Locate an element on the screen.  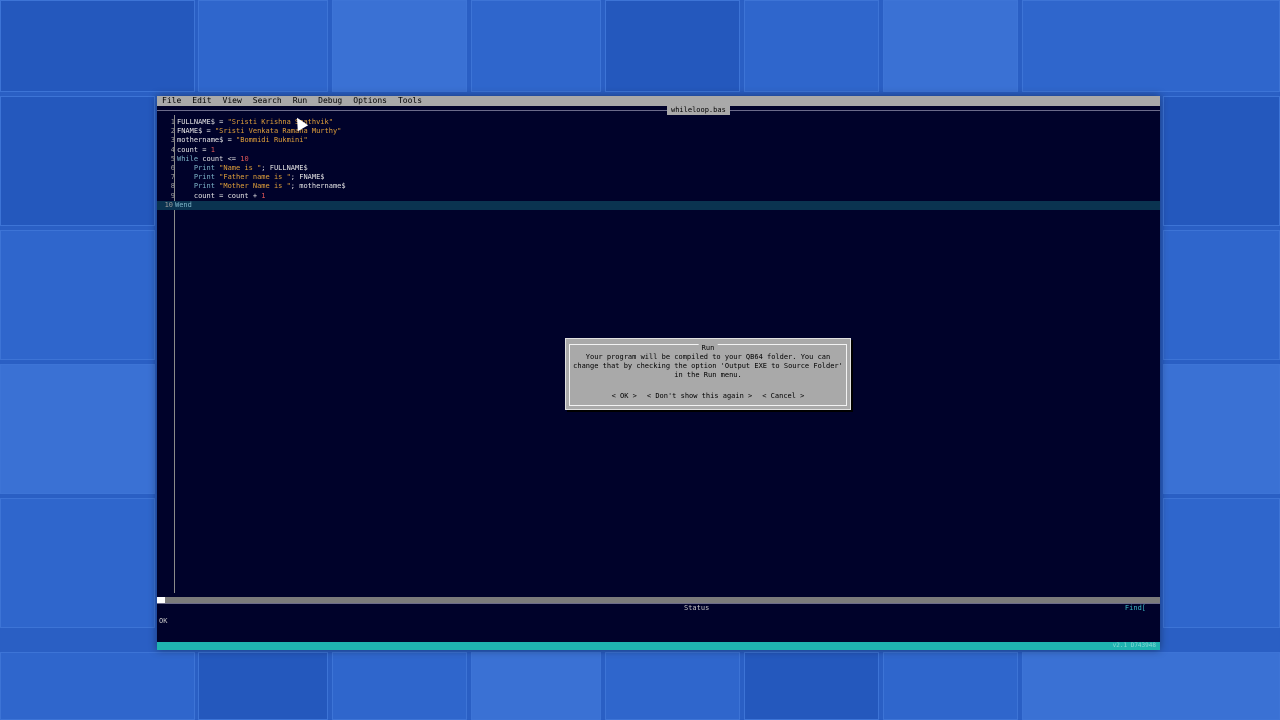
code-token: ; FNAME$ is located at coordinates (307, 177).